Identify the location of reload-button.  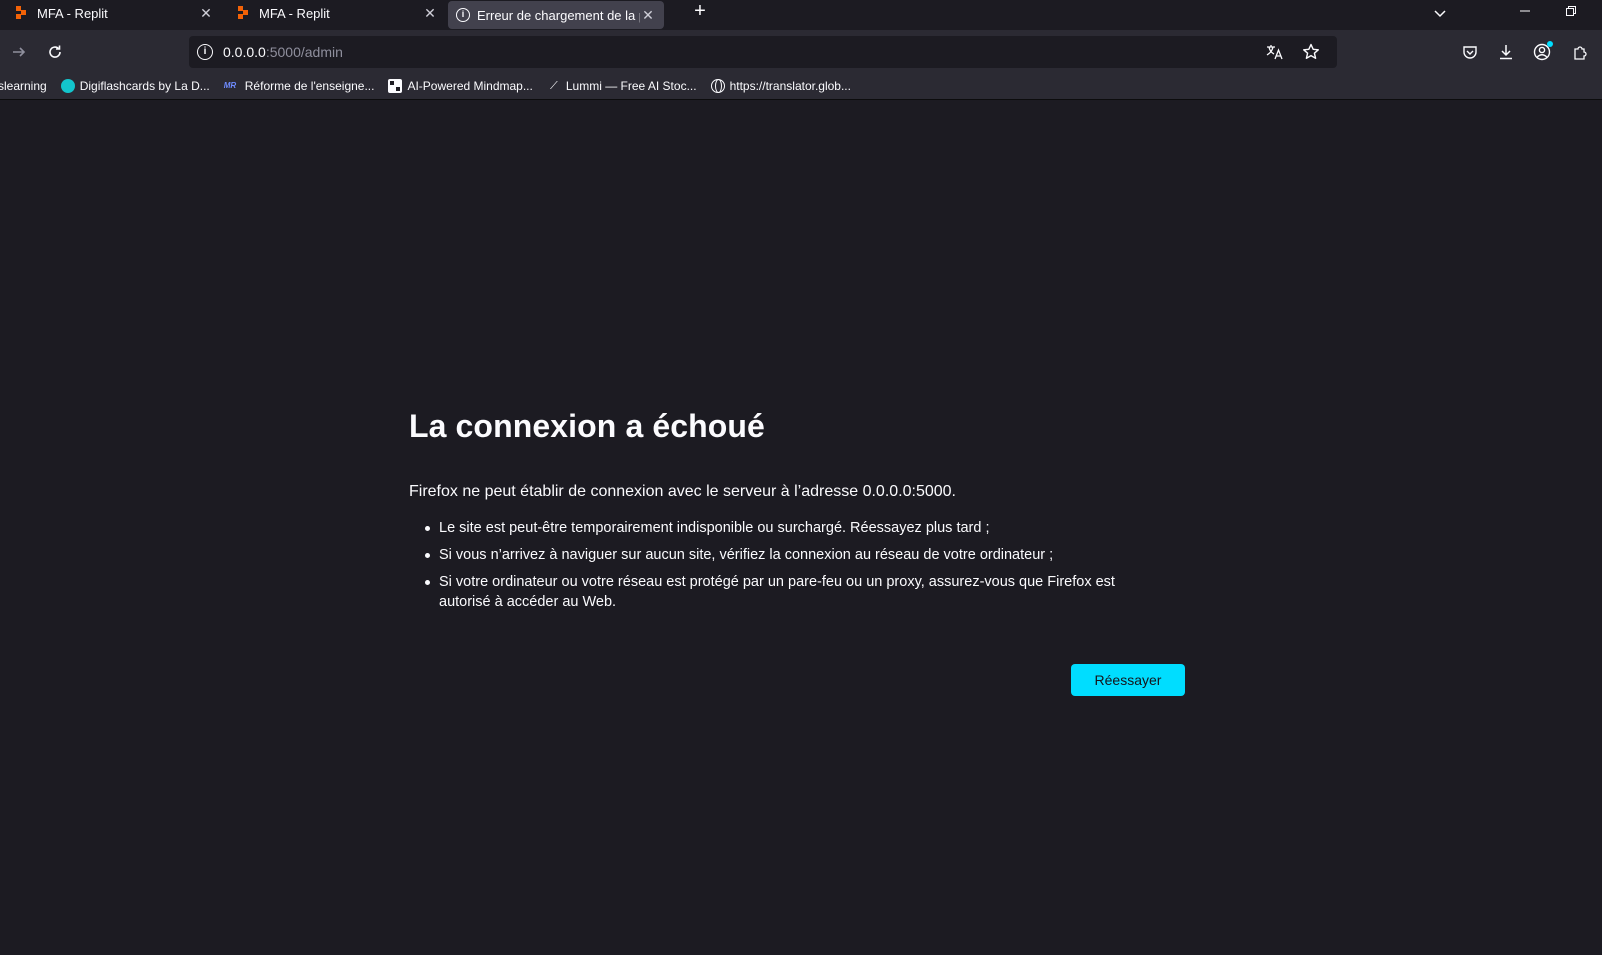
(55, 52).